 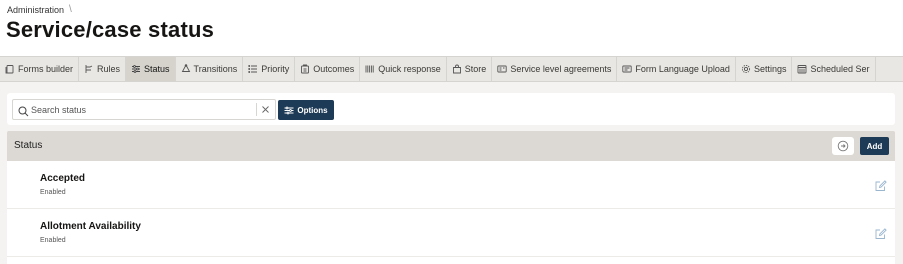 What do you see at coordinates (136, 69) in the screenshot?
I see `status-icon` at bounding box center [136, 69].